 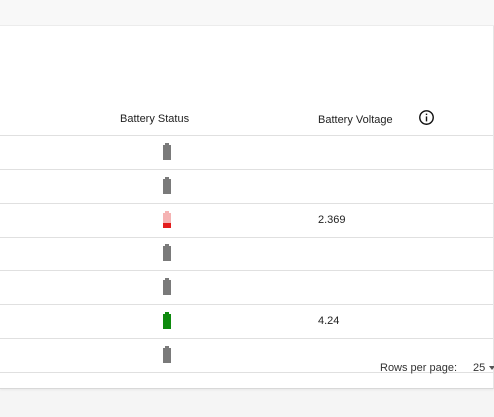 I want to click on battery-low-icon, so click(x=167, y=219).